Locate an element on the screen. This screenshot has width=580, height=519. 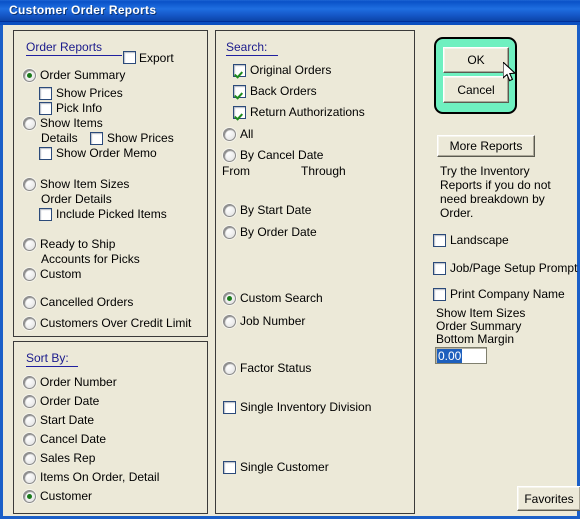
label-single-customer: Single Customer is located at coordinates (284, 467).